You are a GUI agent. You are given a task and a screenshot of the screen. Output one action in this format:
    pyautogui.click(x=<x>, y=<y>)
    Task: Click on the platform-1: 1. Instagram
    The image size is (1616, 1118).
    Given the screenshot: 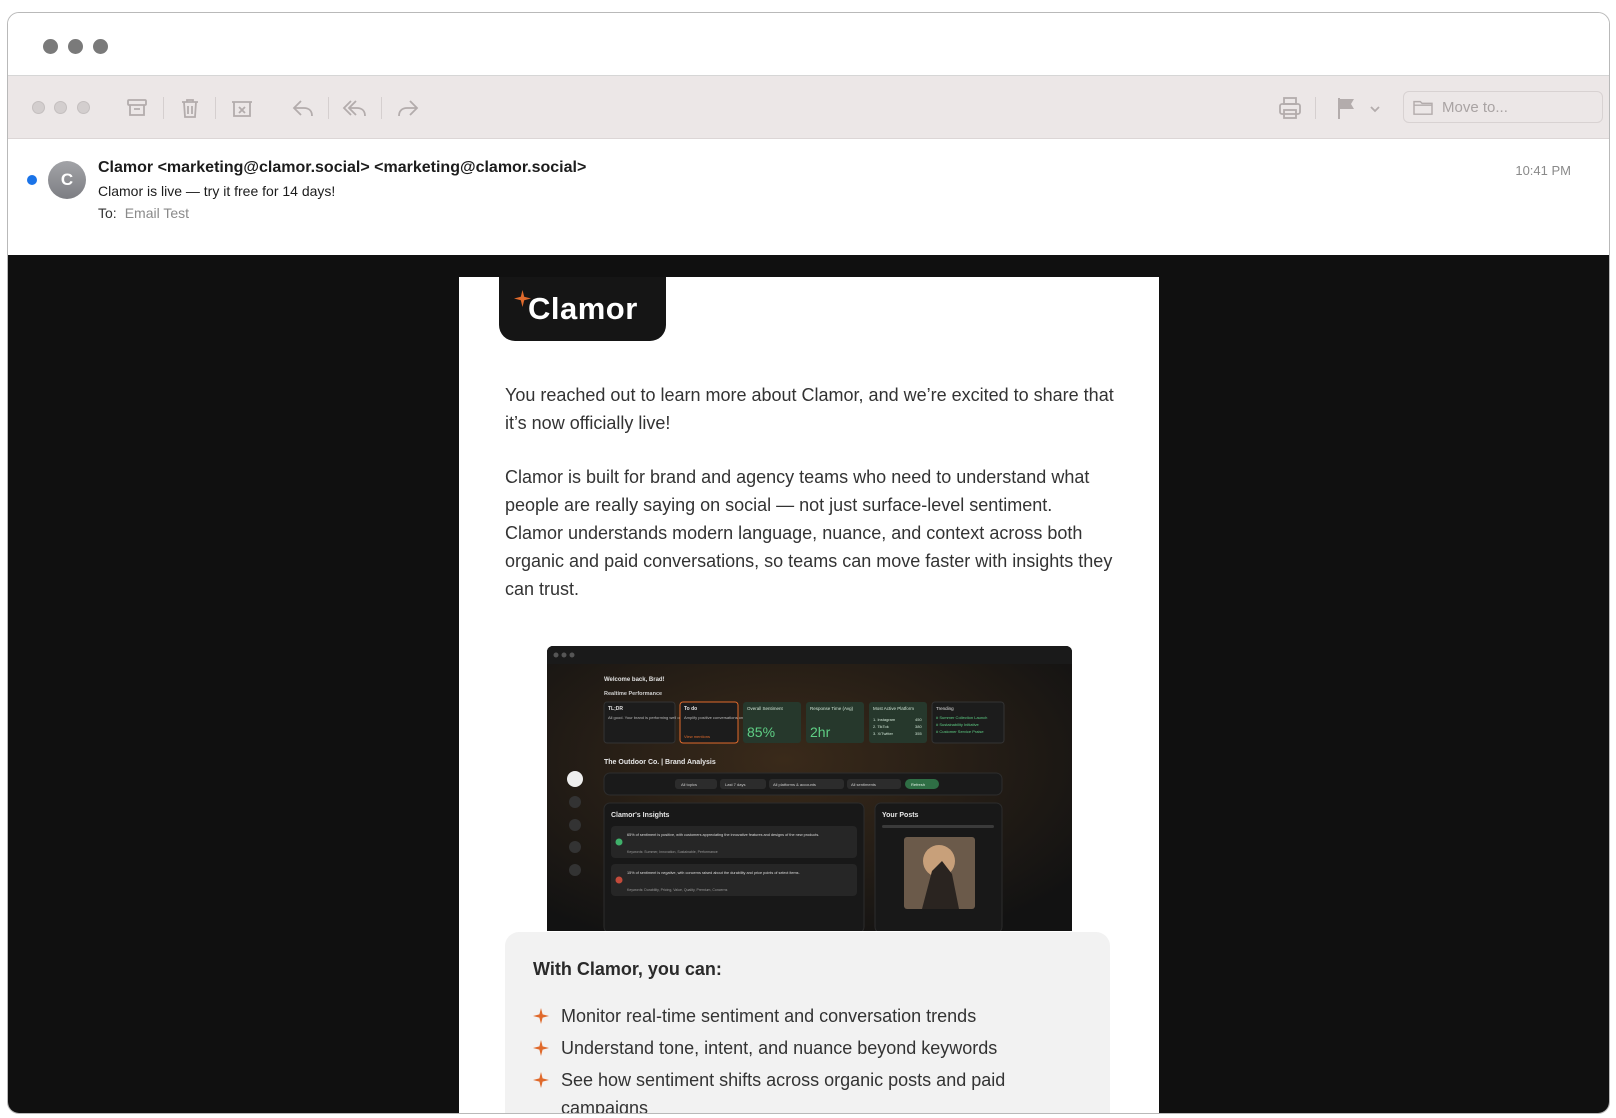 What is the action you would take?
    pyautogui.click(x=884, y=719)
    